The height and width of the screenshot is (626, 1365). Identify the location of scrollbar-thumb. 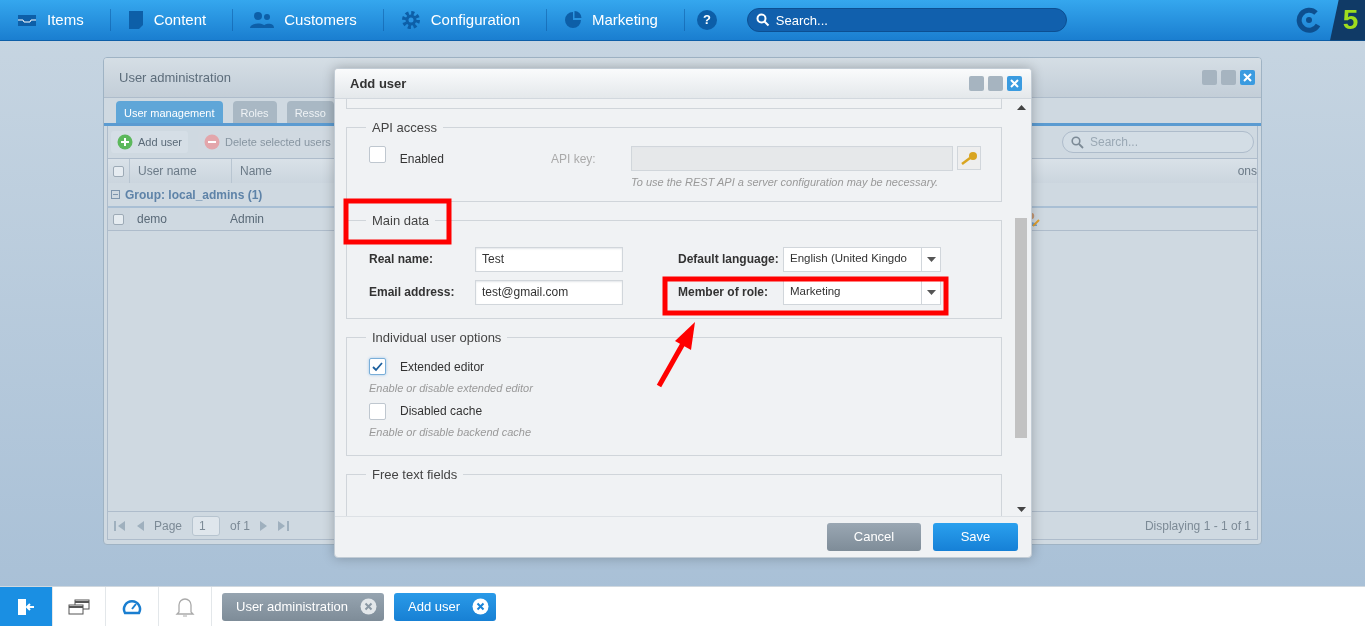
(1021, 328).